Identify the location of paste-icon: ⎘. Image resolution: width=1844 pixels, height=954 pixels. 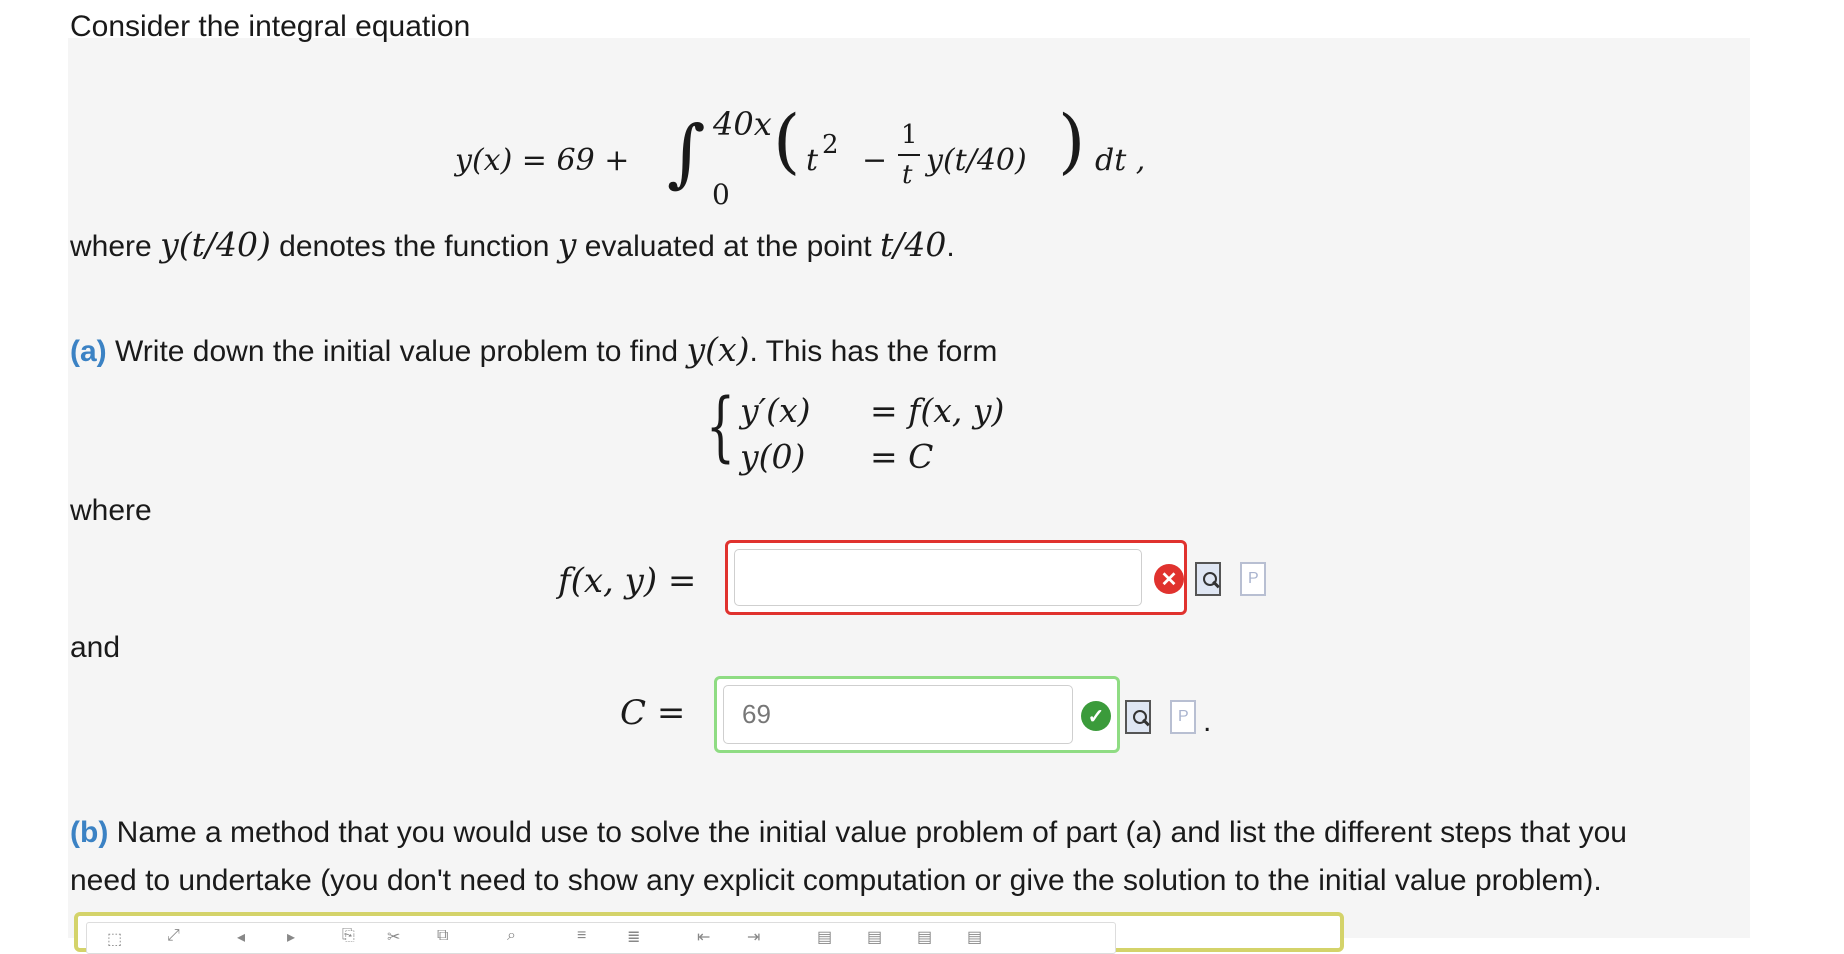
(348, 936).